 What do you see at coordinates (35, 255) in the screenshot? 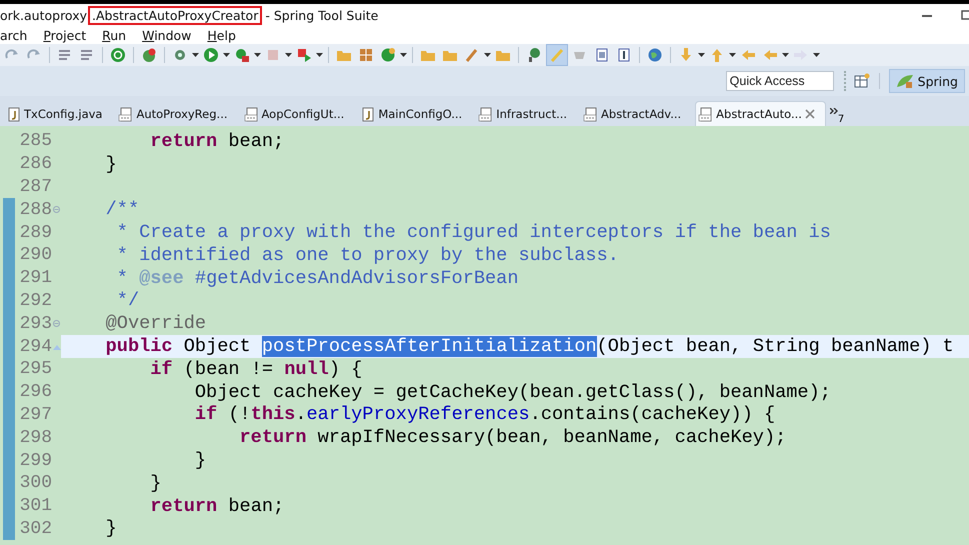
I see `line-number: 290` at bounding box center [35, 255].